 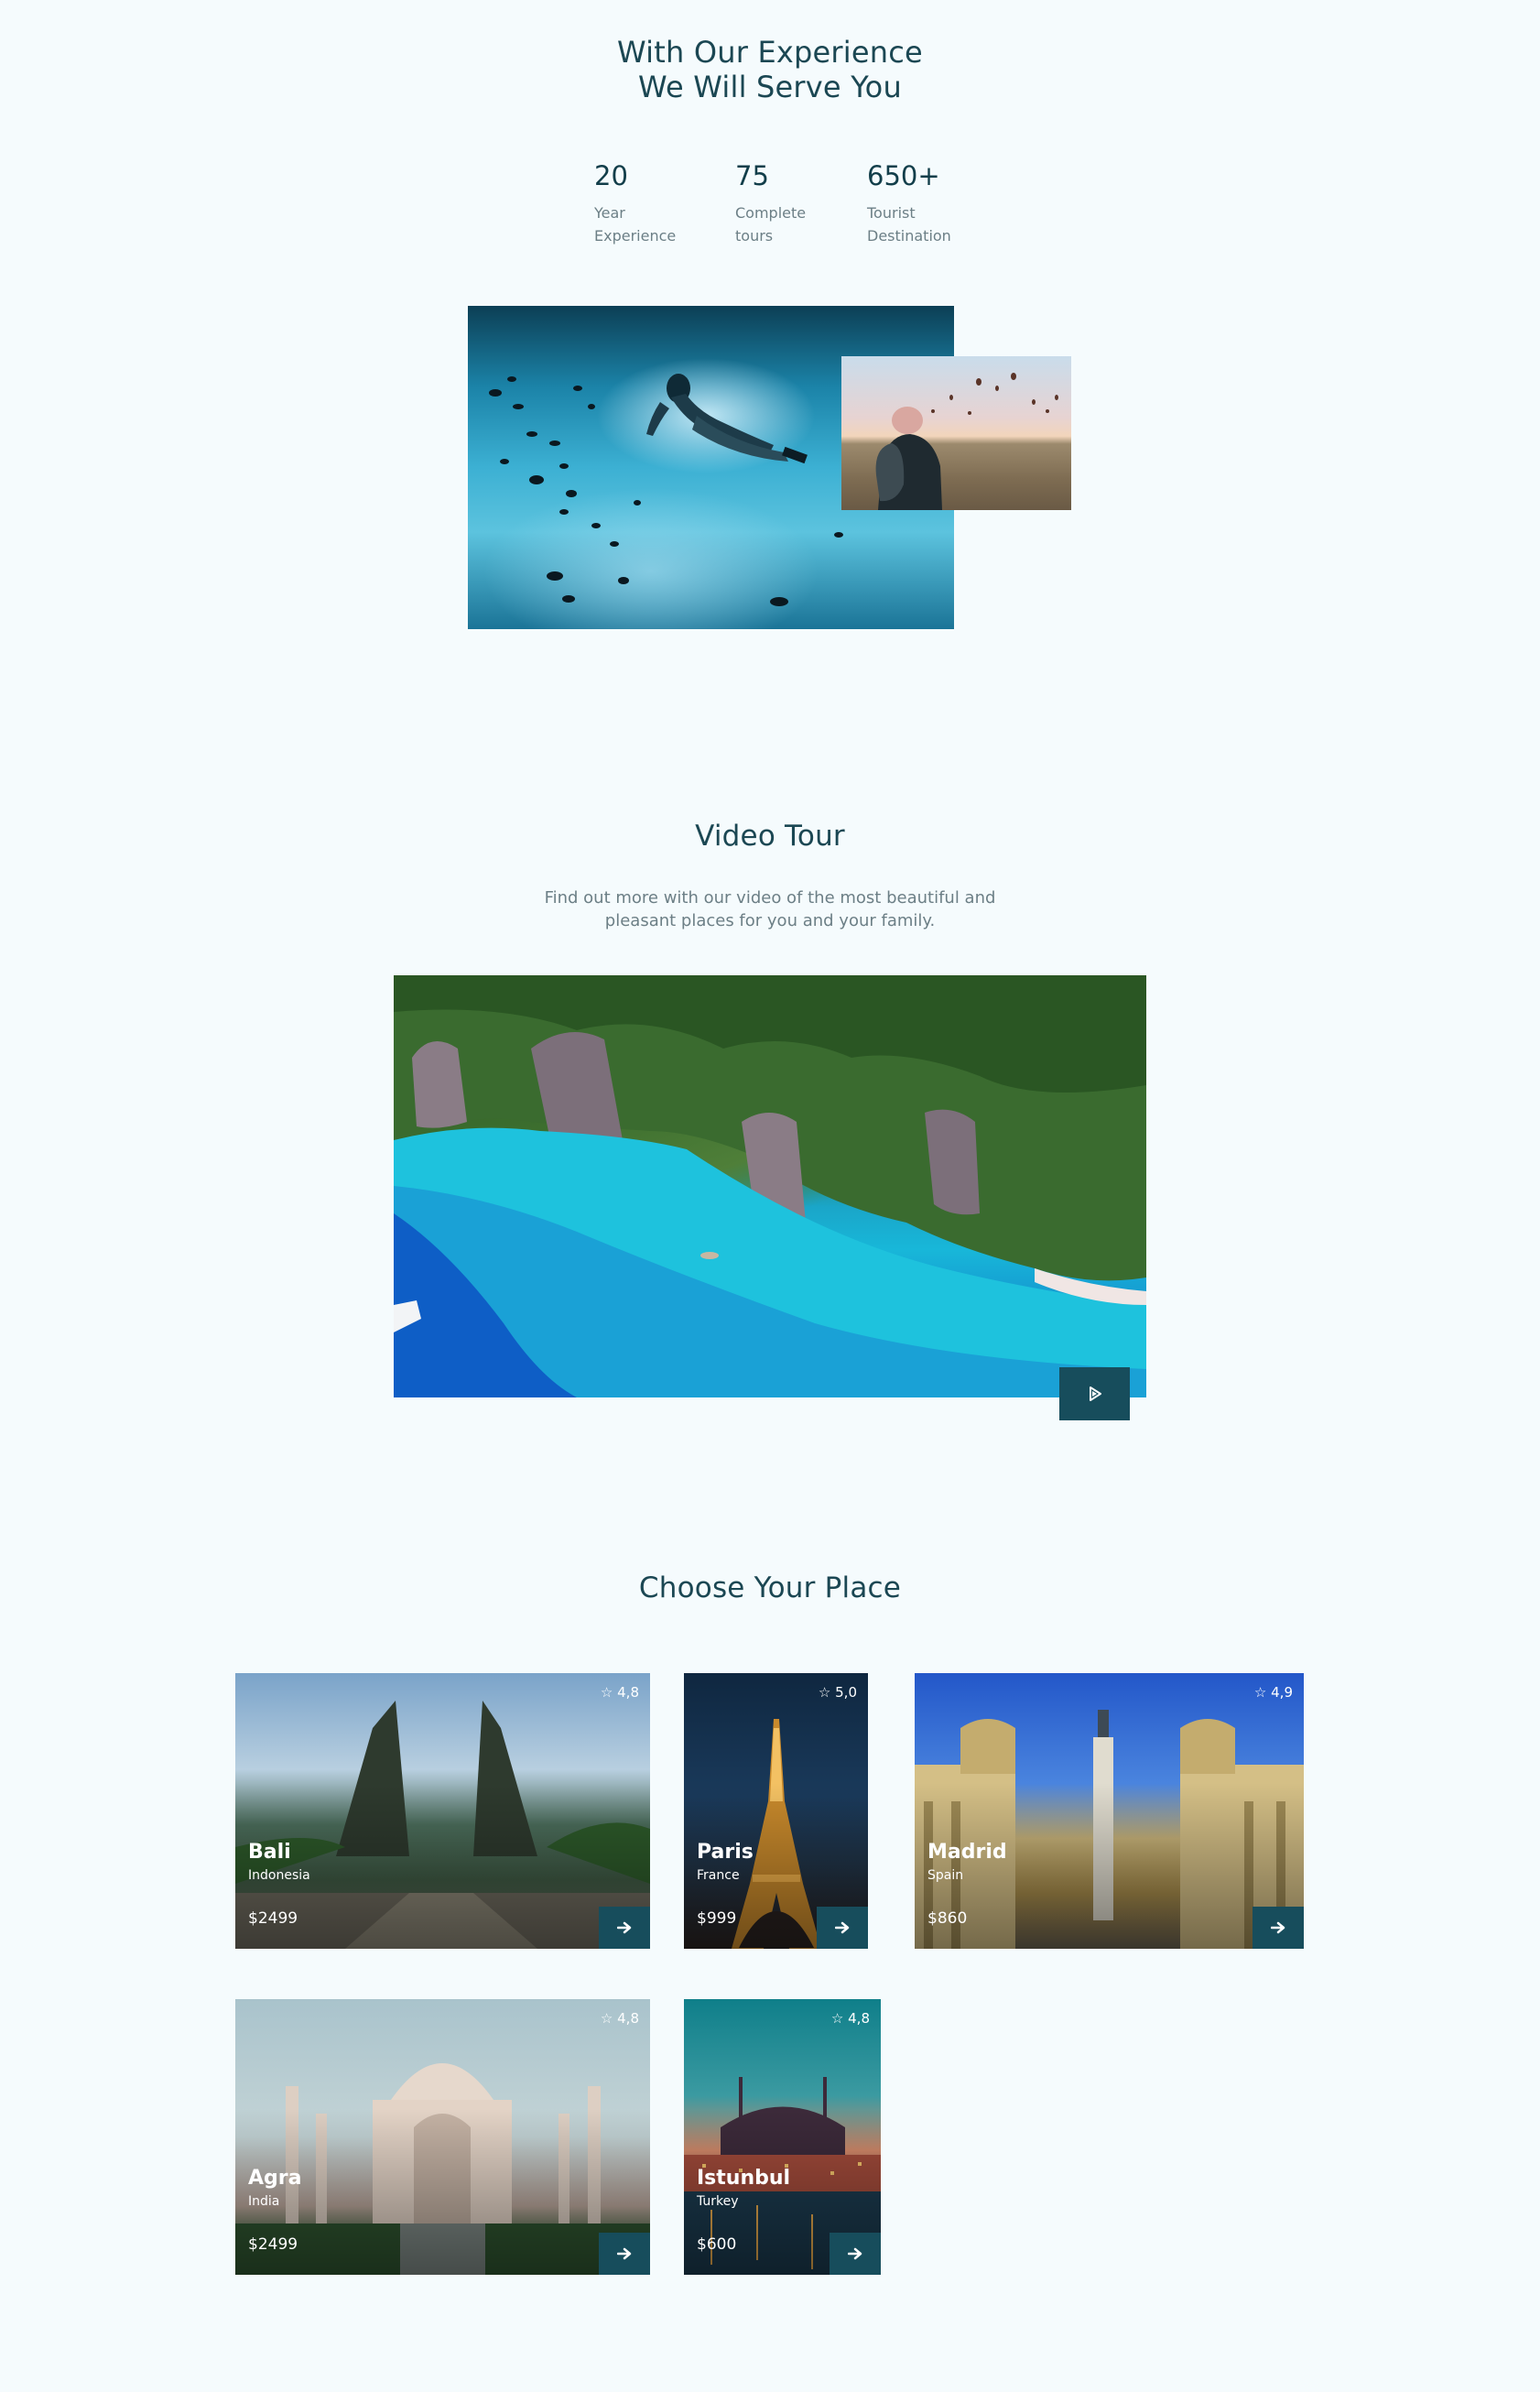 I want to click on rating-value: 5,0, so click(x=846, y=1693).